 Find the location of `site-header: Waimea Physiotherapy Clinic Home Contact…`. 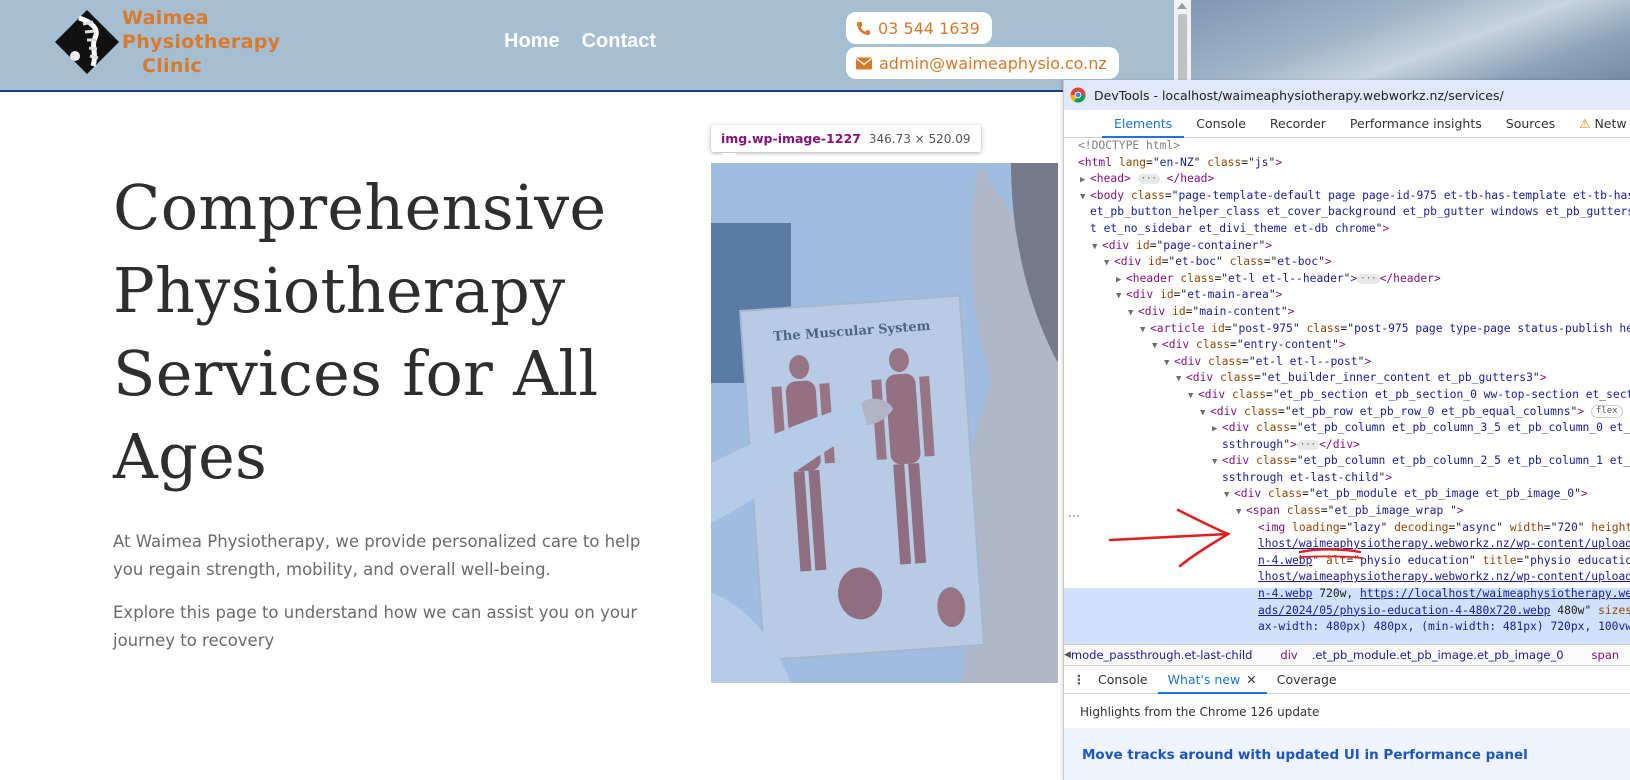

site-header: Waimea Physiotherapy Clinic Home Contact… is located at coordinates (587, 46).